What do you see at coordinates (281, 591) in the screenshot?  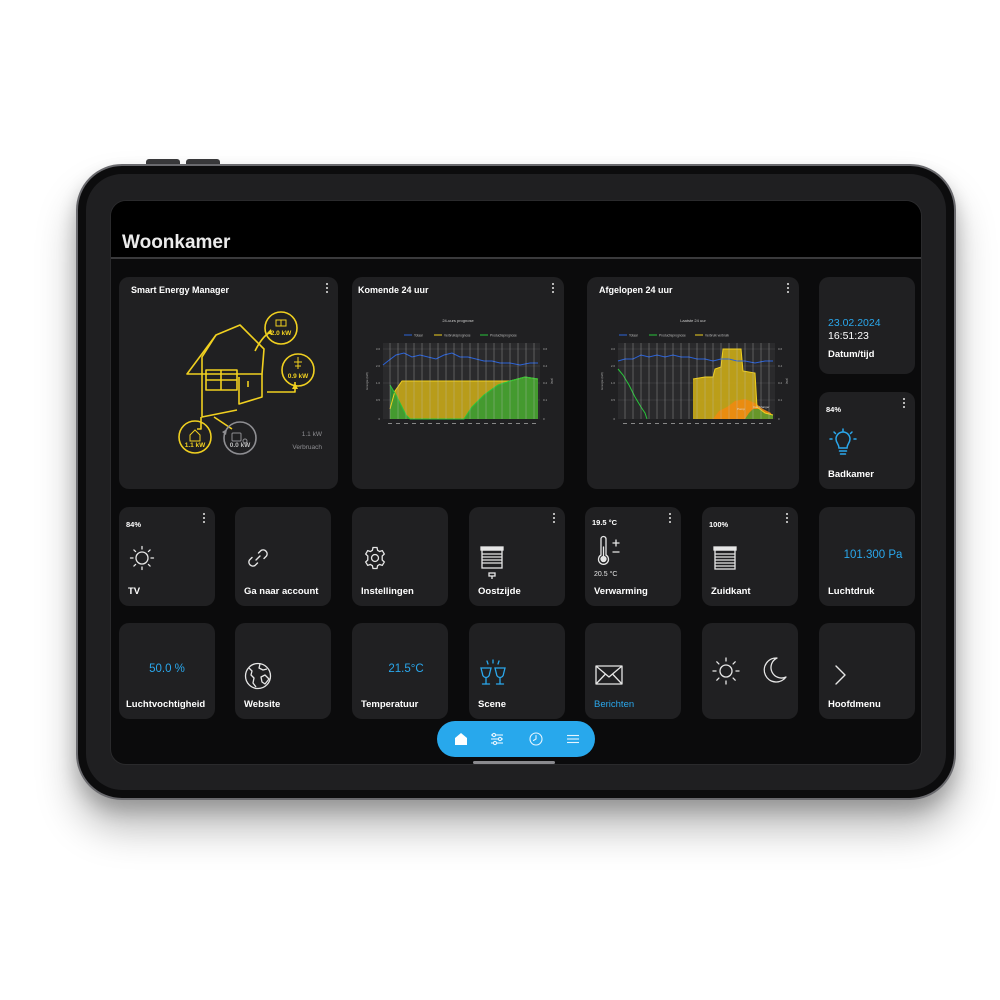 I see `tile-label: Ga naar account` at bounding box center [281, 591].